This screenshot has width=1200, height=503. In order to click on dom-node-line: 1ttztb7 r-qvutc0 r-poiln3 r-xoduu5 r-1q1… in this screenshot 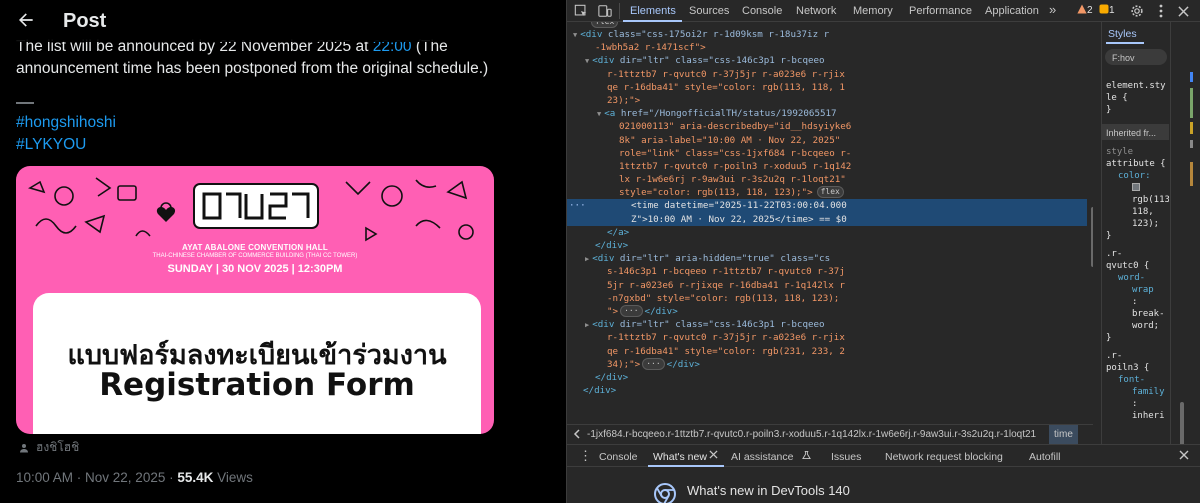, I will do `click(827, 166)`.